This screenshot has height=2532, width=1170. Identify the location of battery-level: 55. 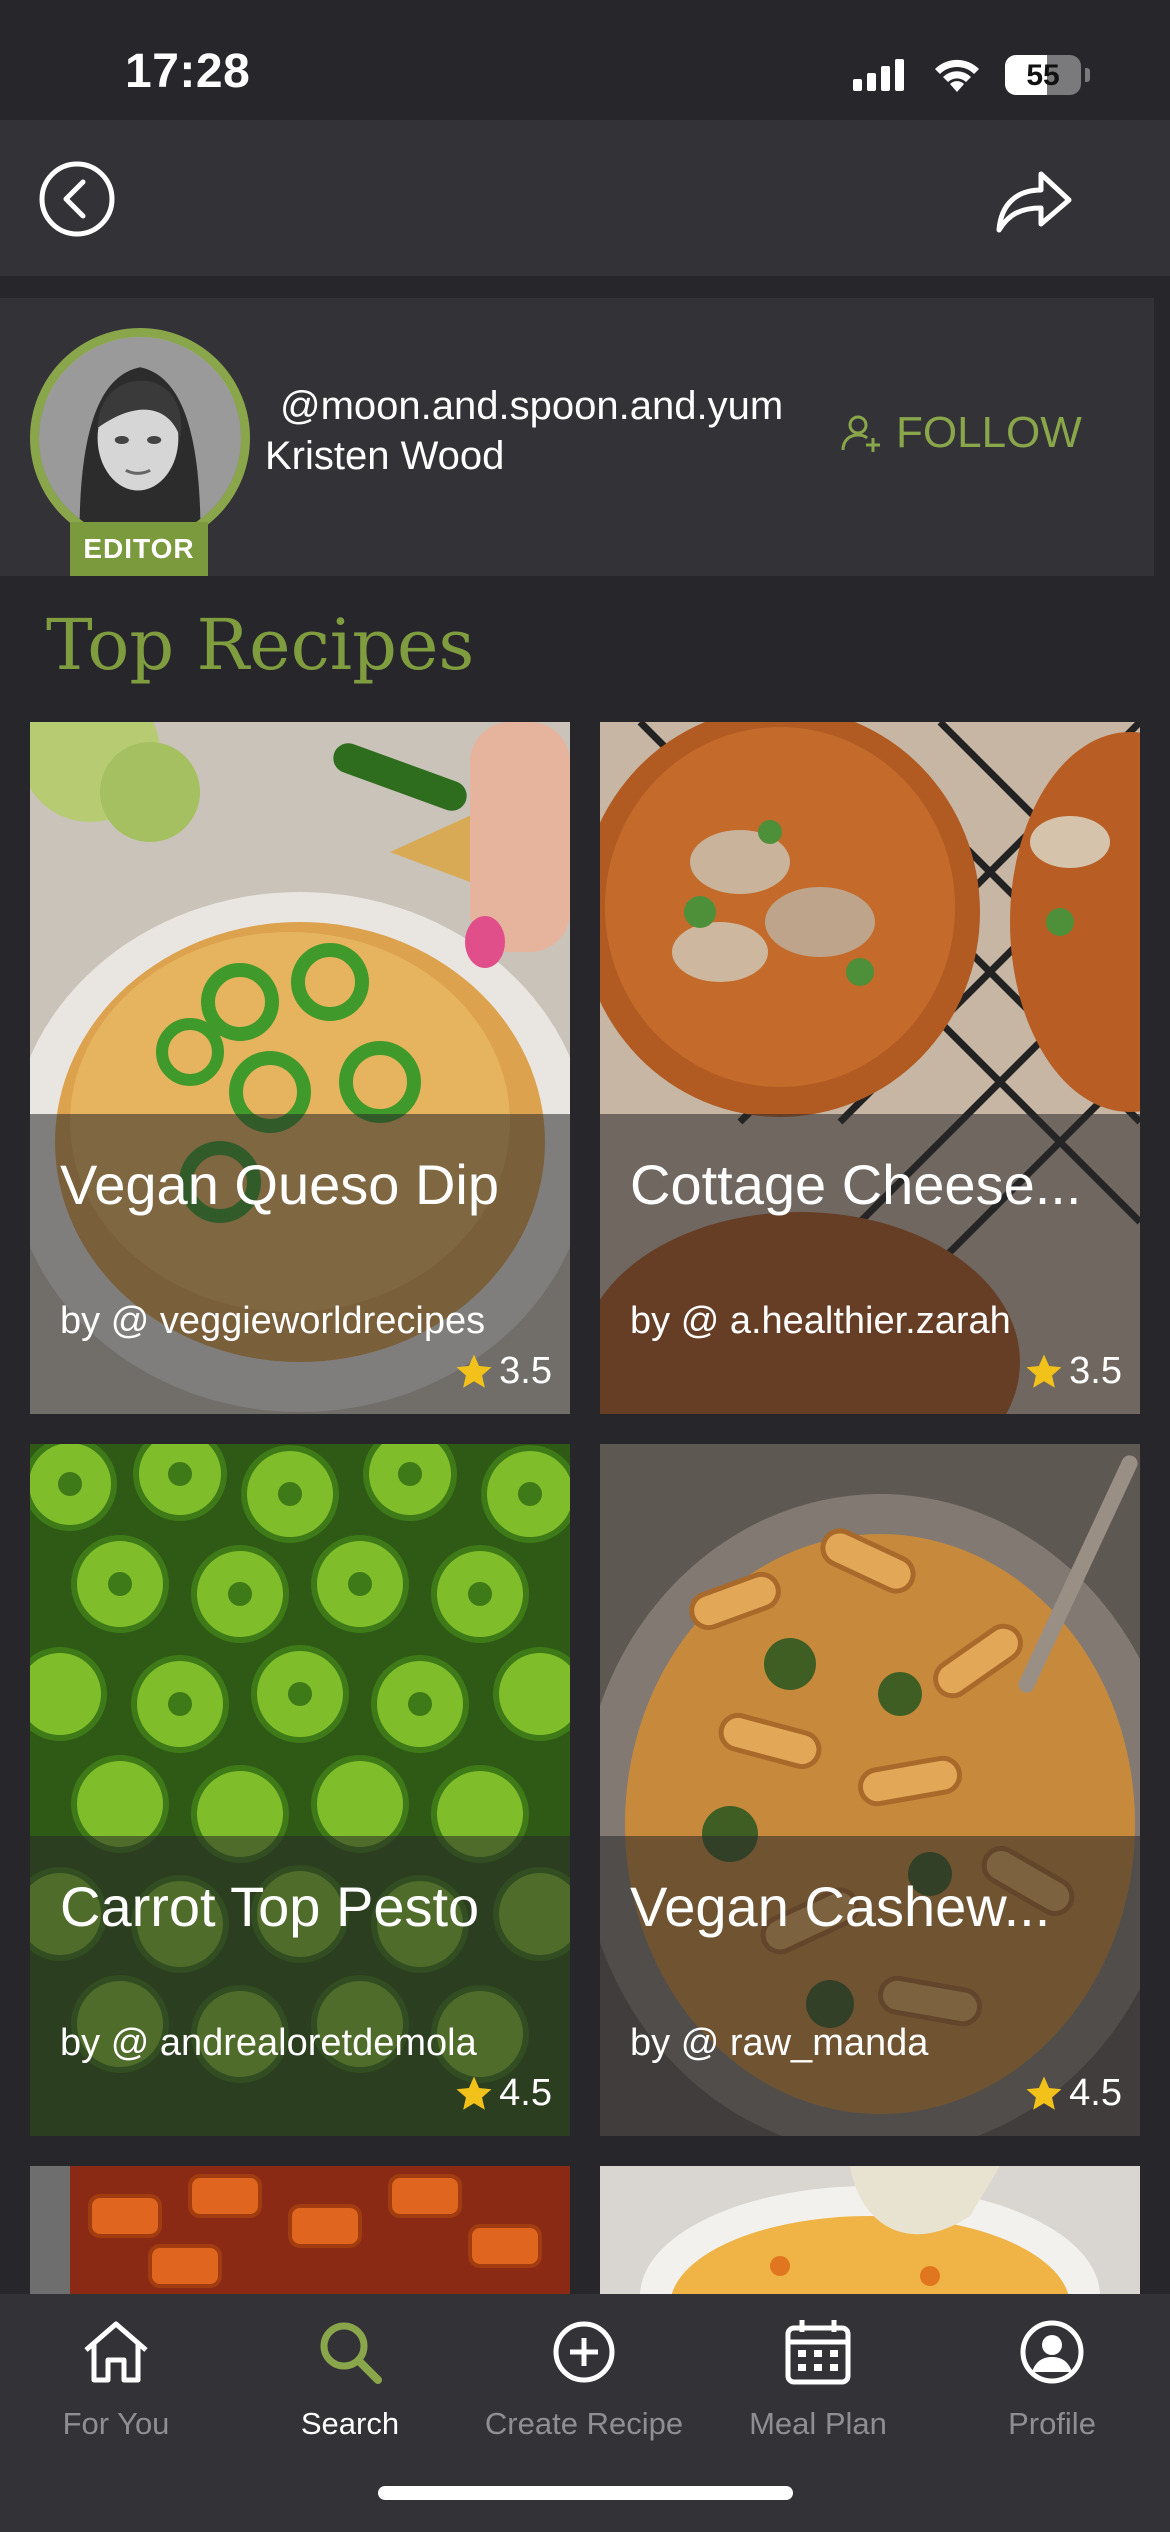
(1043, 75).